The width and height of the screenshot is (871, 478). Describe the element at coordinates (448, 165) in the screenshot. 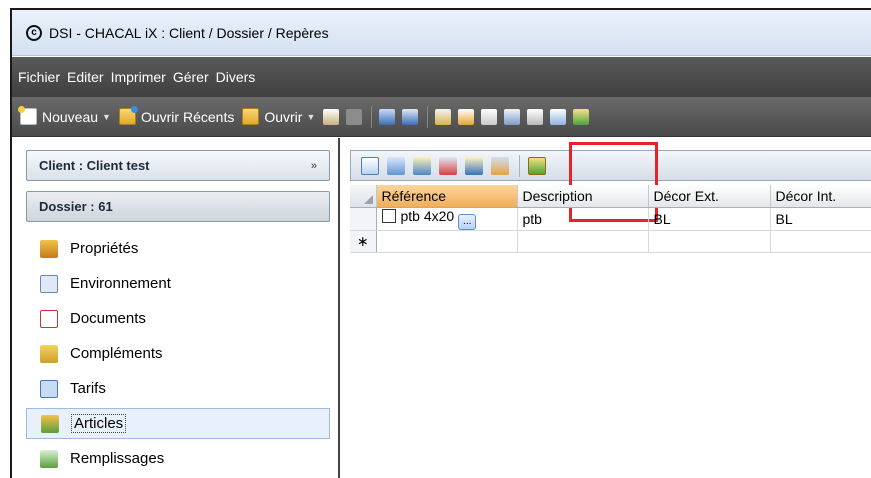

I see `delete-row-icon` at that location.